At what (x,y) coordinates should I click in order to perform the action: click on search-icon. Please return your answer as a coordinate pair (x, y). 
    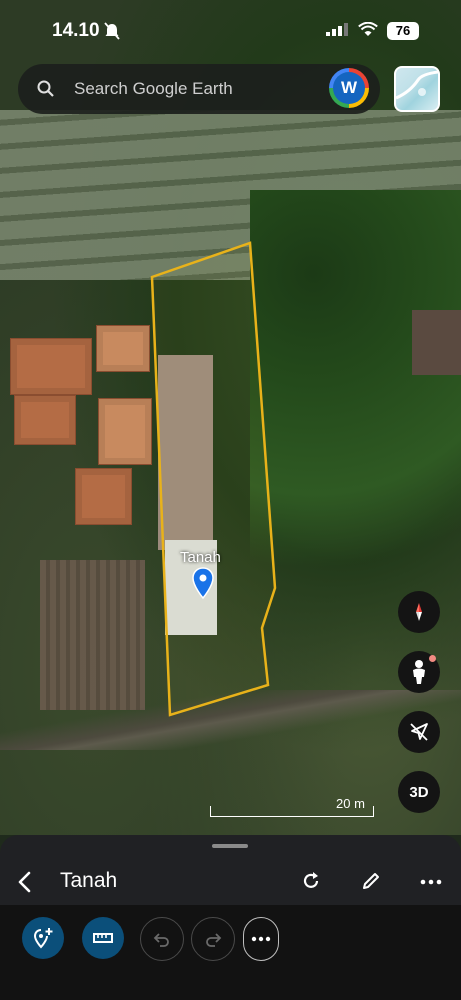
    Looking at the image, I should click on (45, 88).